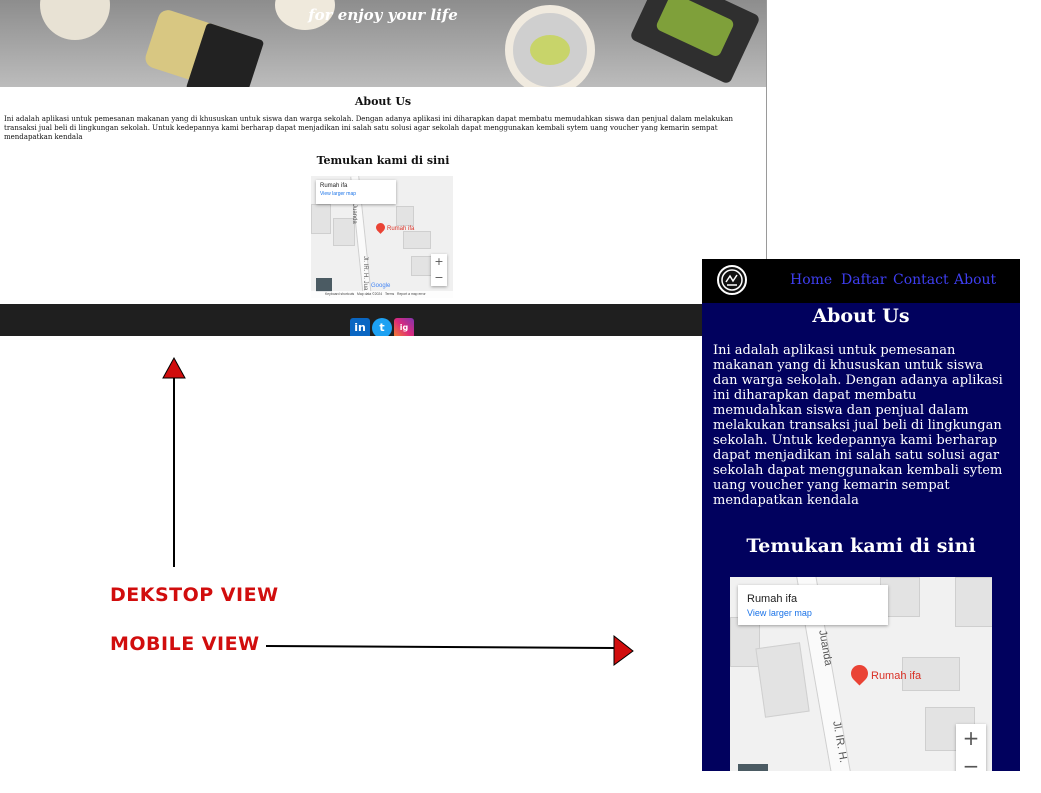  What do you see at coordinates (732, 280) in the screenshot?
I see `logo-icon` at bounding box center [732, 280].